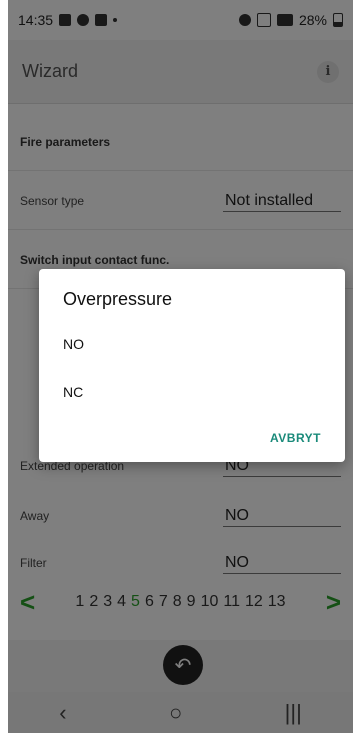 The height and width of the screenshot is (733, 361). What do you see at coordinates (118, 299) in the screenshot?
I see `dialog-title: Overpressure` at bounding box center [118, 299].